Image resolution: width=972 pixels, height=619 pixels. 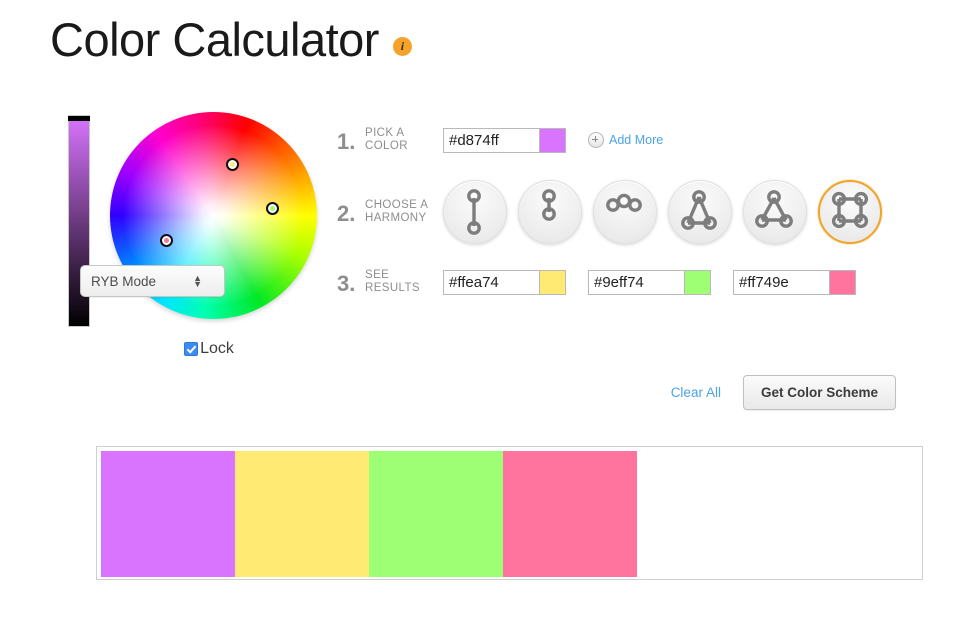 I want to click on add-more-button: Add More, so click(x=625, y=140).